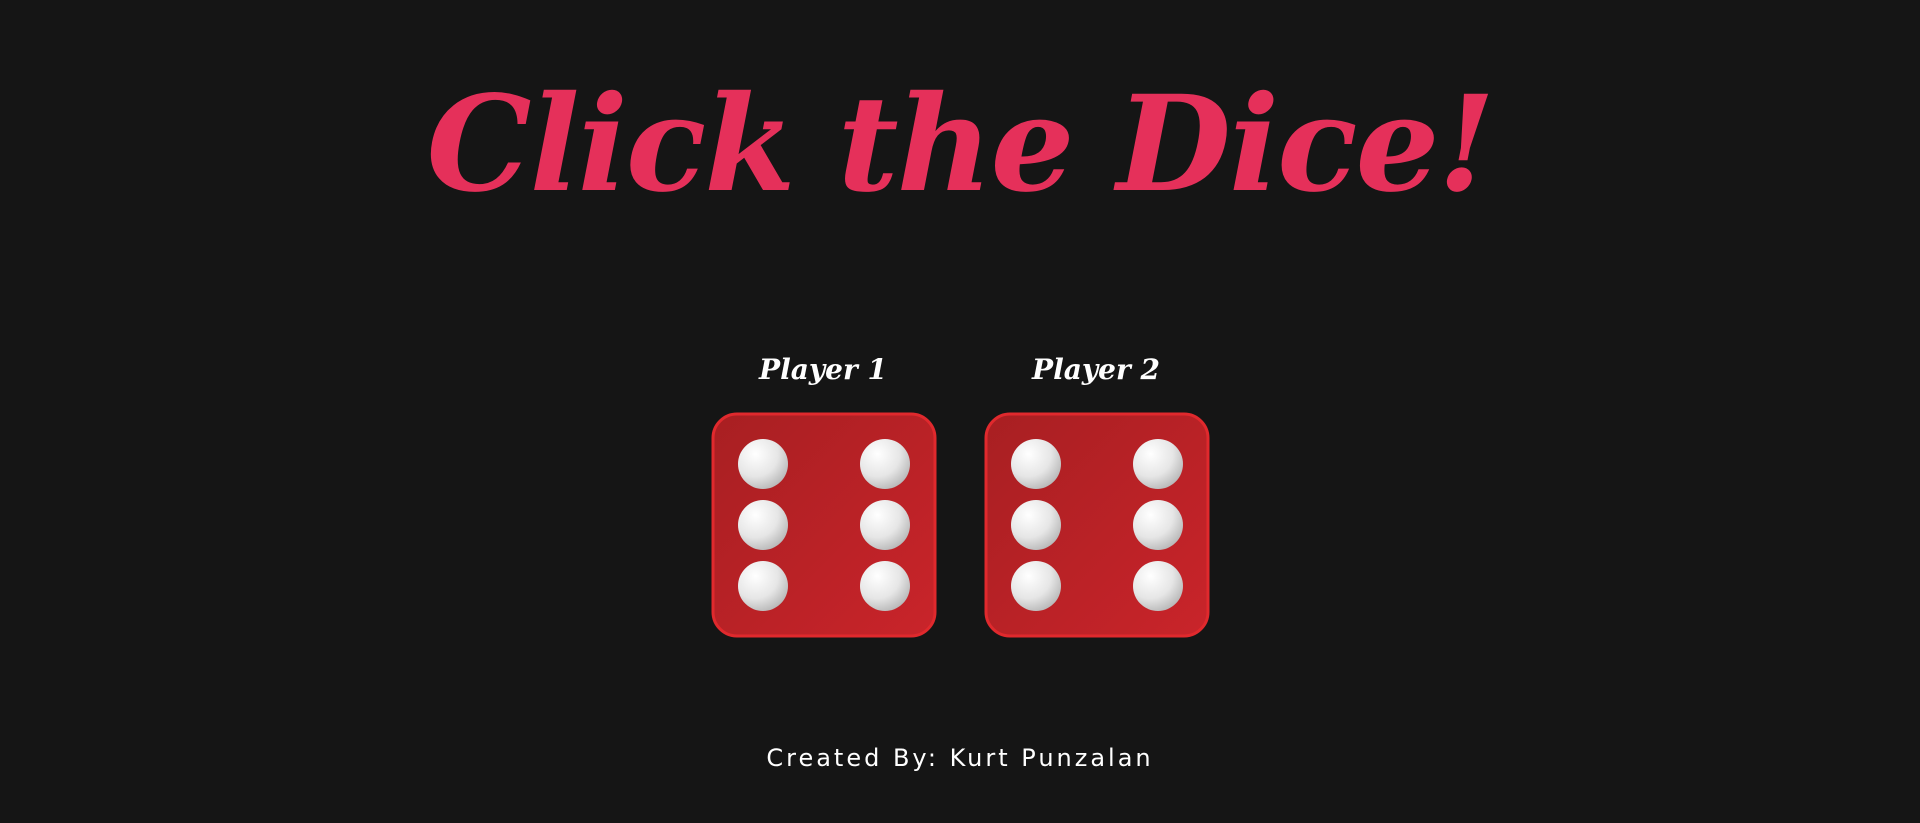  I want to click on player-2-label: Player 2, so click(1096, 369).